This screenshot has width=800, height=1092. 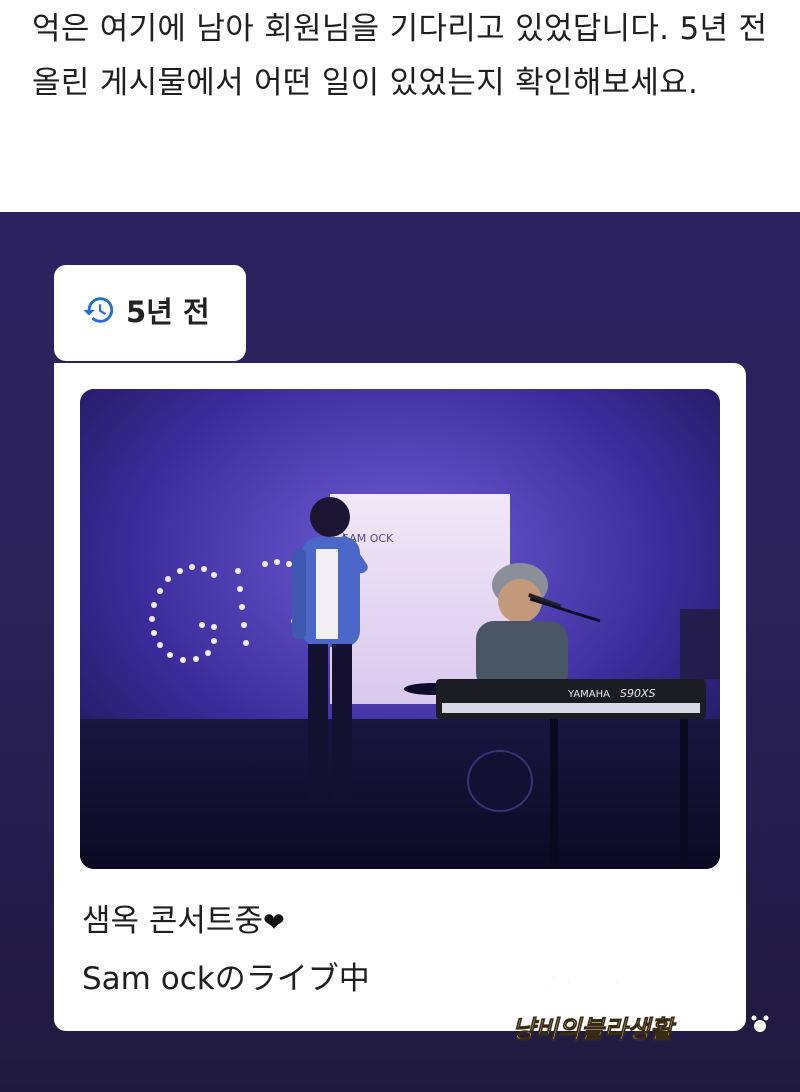 I want to click on caption-line-2: Sam ockのライブ中, so click(x=226, y=979).